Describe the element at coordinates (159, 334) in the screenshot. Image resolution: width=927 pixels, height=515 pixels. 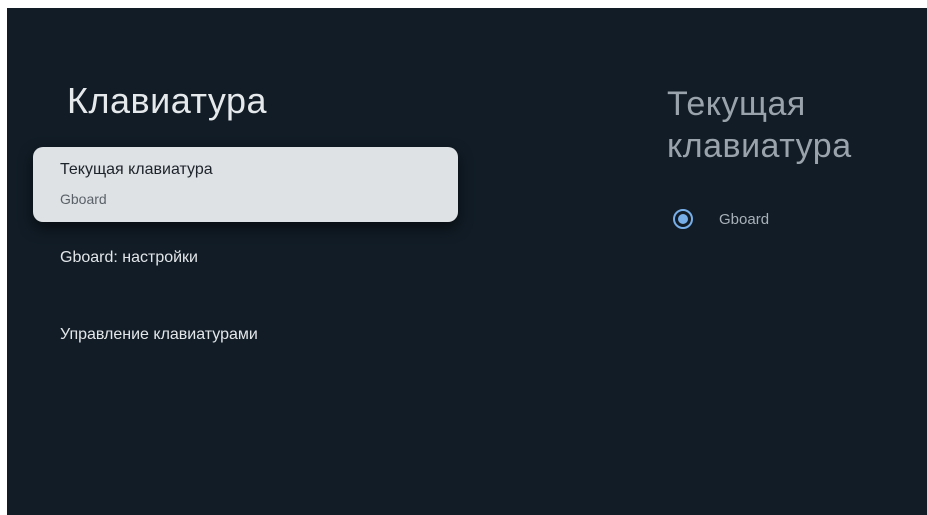
I see `menu-item-label: Управление клавиатурами` at that location.